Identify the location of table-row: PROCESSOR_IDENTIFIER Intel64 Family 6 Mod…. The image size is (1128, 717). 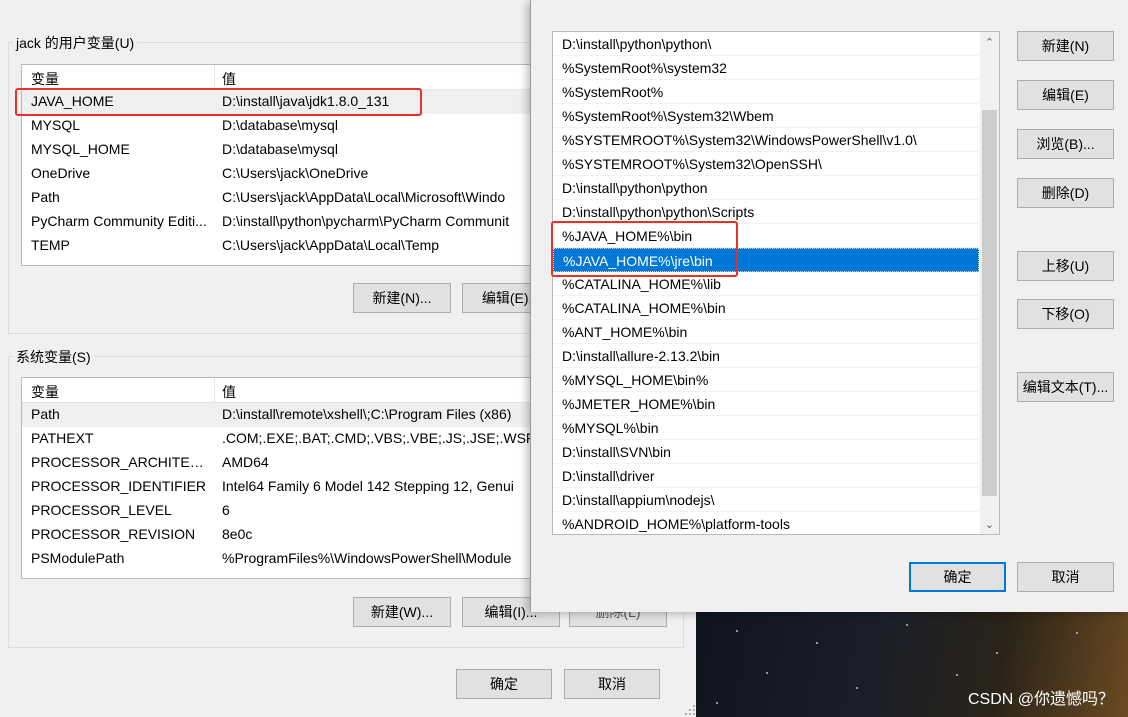
(282, 487).